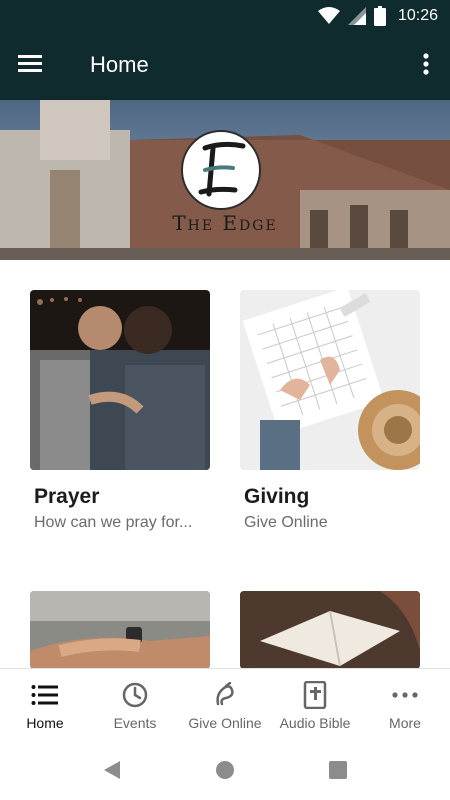 The height and width of the screenshot is (800, 450). What do you see at coordinates (45, 695) in the screenshot?
I see `list-icon` at bounding box center [45, 695].